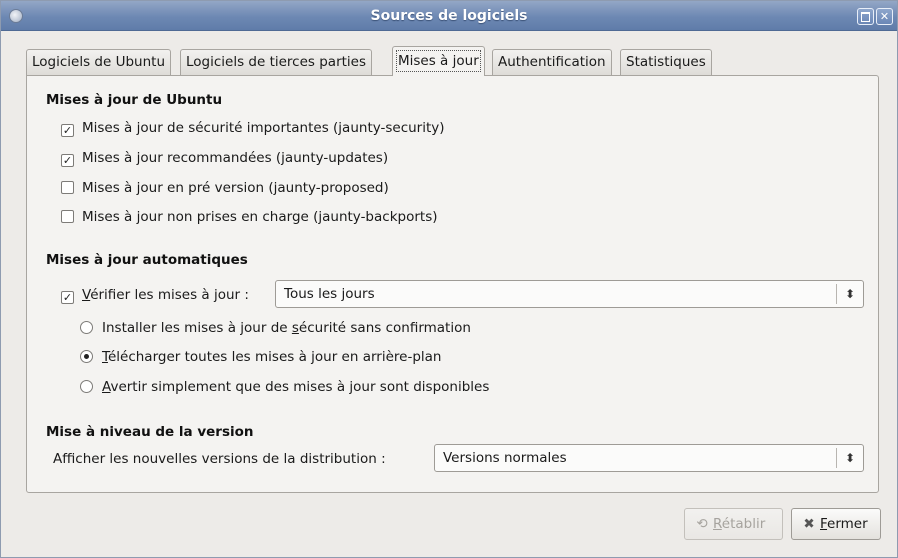 This screenshot has width=898, height=558. Describe the element at coordinates (717, 524) in the screenshot. I see `revert-mnemonic: R` at that location.